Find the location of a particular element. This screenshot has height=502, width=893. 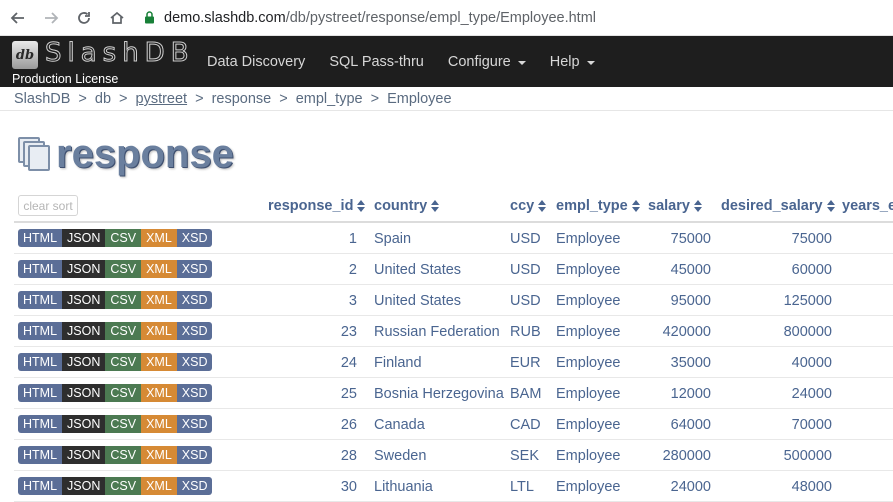

cell-salary: 64000 is located at coordinates (690, 425).